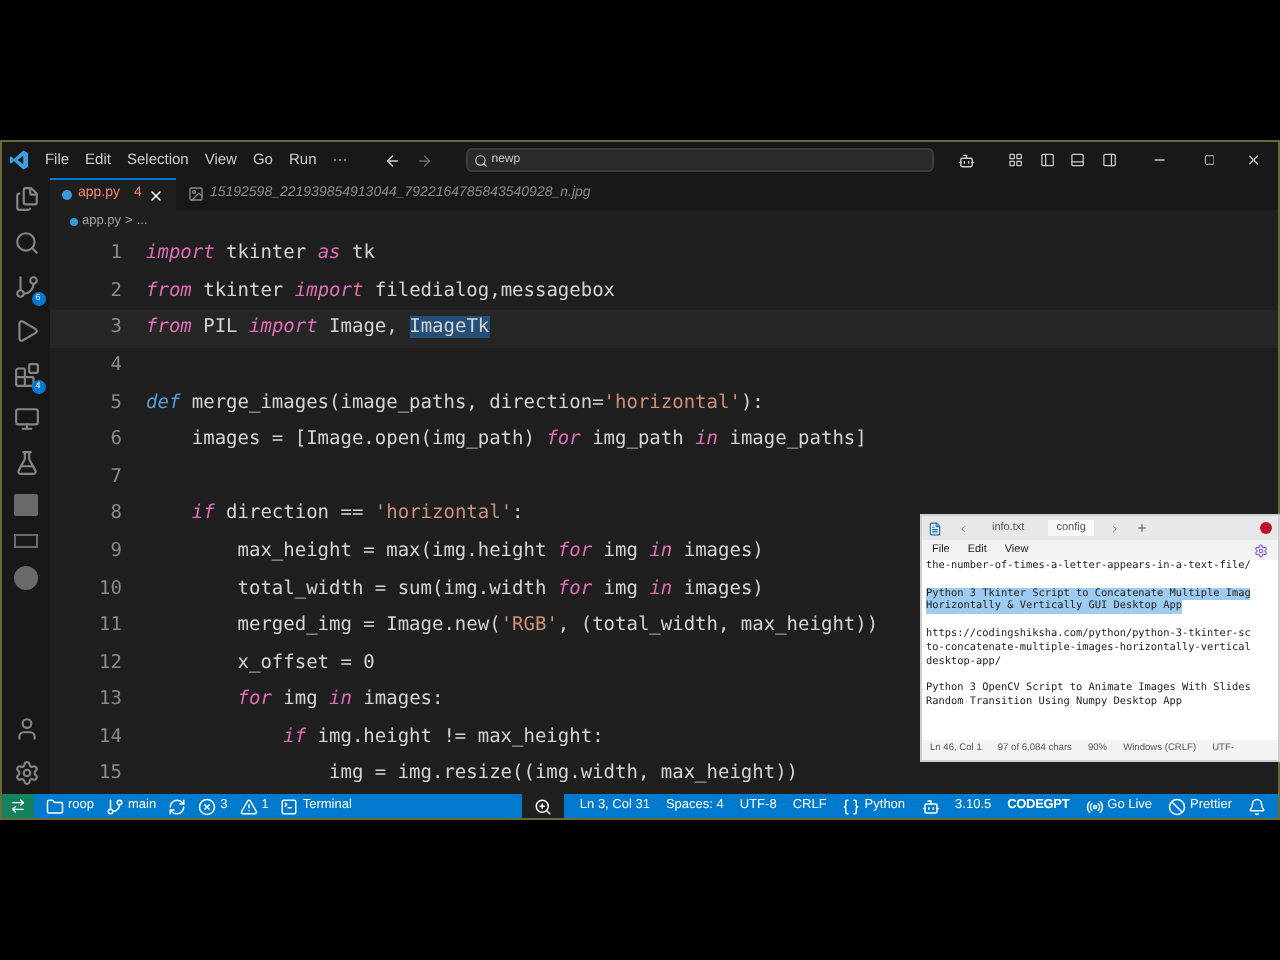 The width and height of the screenshot is (1280, 960). What do you see at coordinates (356, 514) in the screenshot?
I see `code-line: if direction == 'horizontal':` at bounding box center [356, 514].